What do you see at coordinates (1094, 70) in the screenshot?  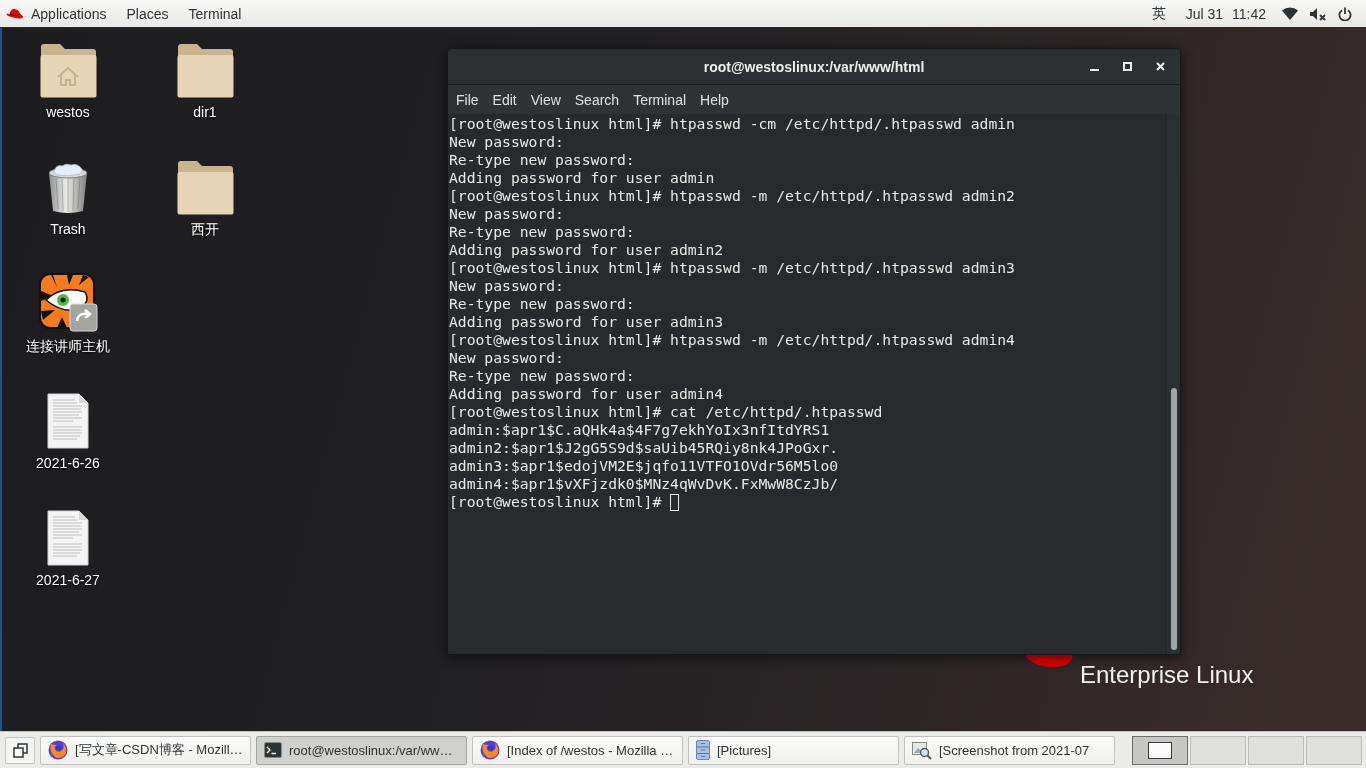 I see `minimize-icon` at bounding box center [1094, 70].